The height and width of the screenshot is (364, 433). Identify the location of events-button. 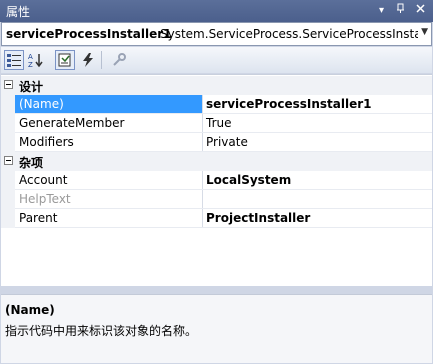
(88, 60).